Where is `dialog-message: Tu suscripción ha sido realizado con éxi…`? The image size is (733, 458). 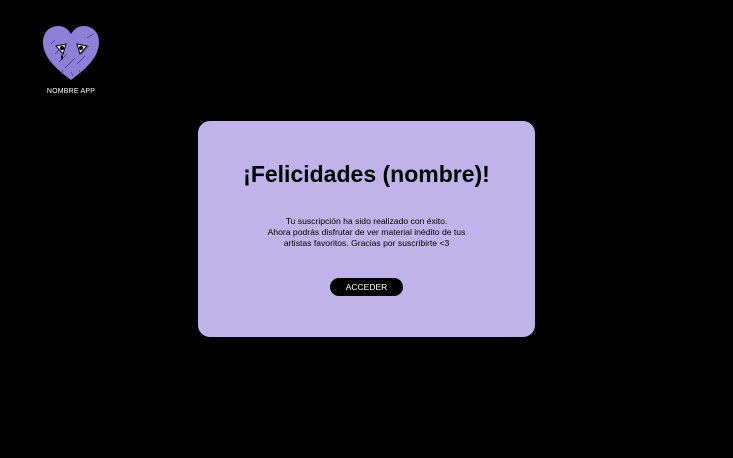 dialog-message: Tu suscripción ha sido realizado con éxi… is located at coordinates (366, 232).